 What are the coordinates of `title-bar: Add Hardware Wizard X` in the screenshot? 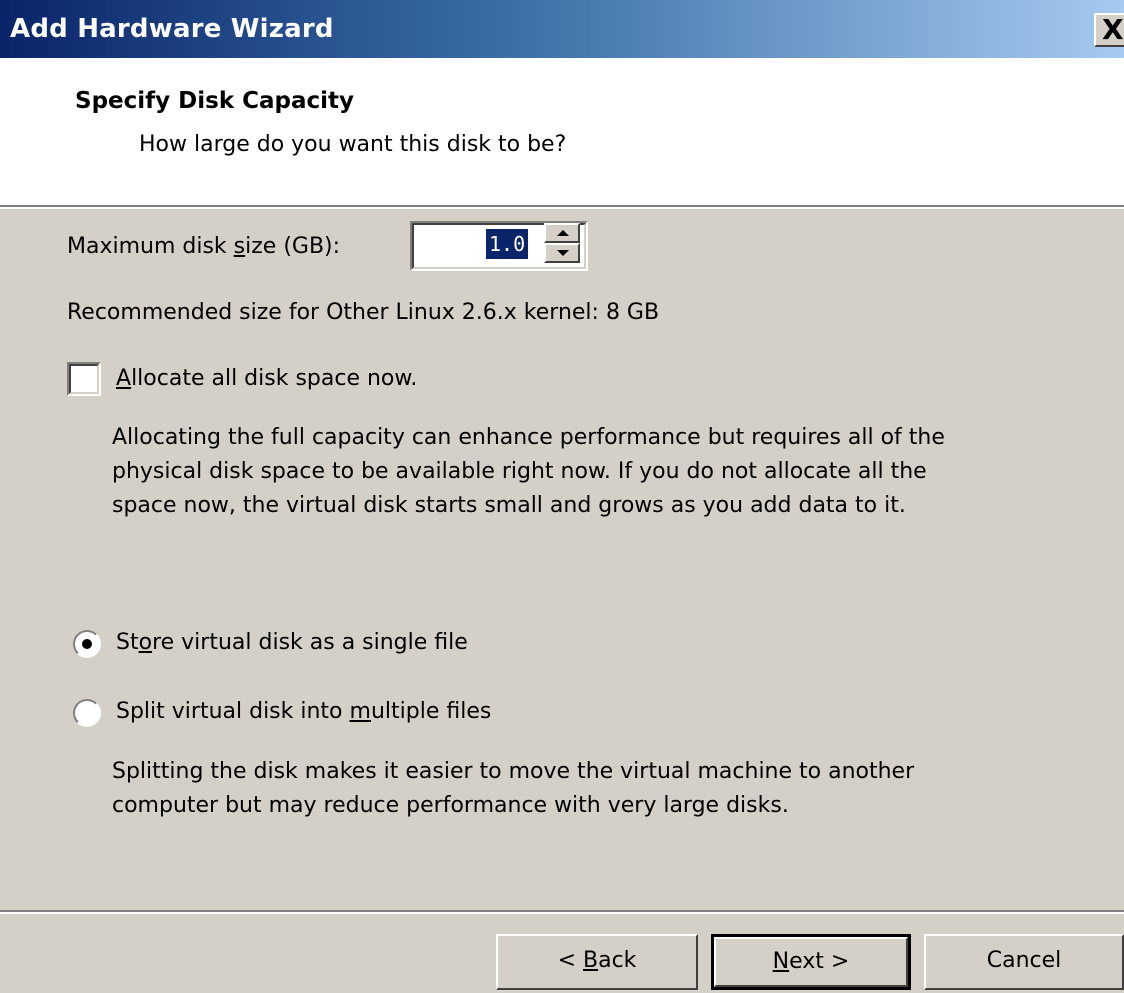 It's located at (562, 29).